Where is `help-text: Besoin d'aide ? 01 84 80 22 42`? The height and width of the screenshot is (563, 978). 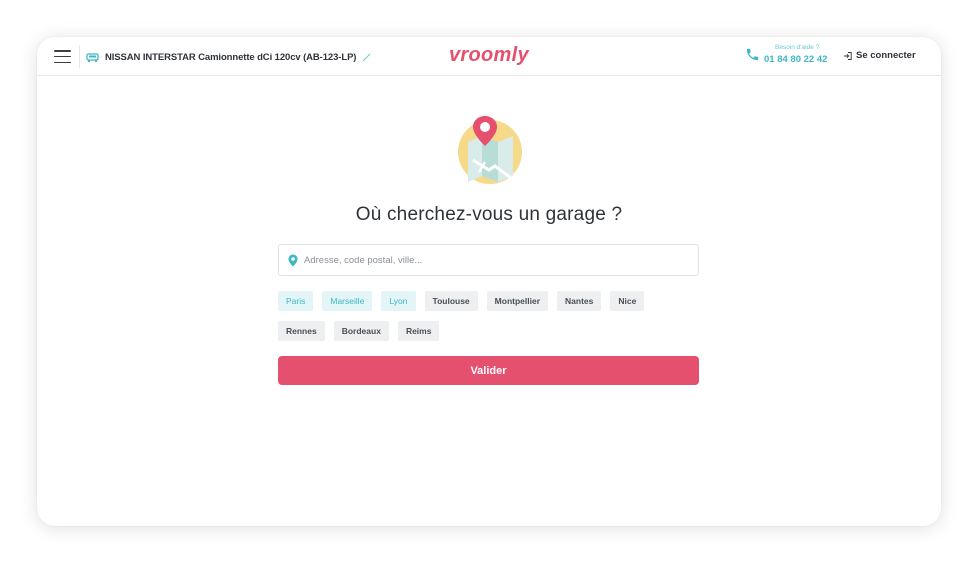 help-text: Besoin d'aide ? 01 84 80 22 42 is located at coordinates (795, 54).